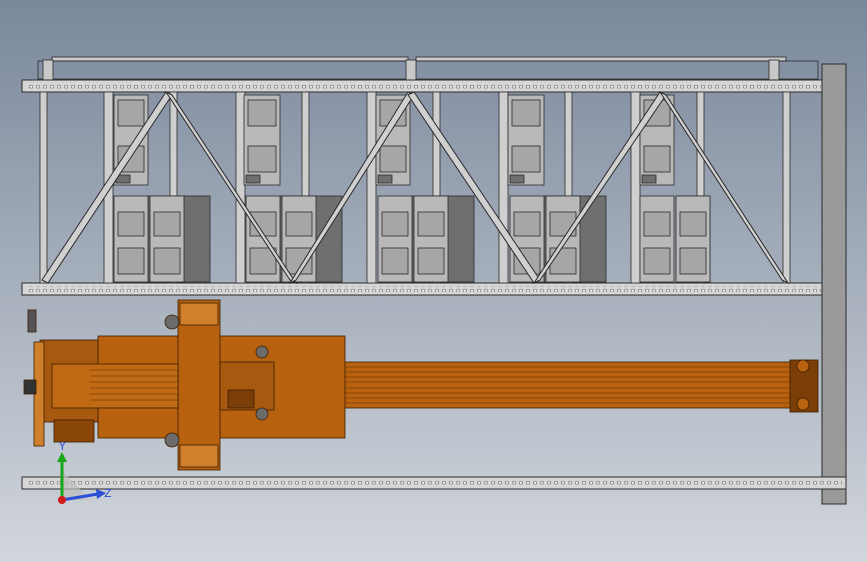 The width and height of the screenshot is (867, 562). What do you see at coordinates (538, 385) in the screenshot?
I see `fork-arm` at bounding box center [538, 385].